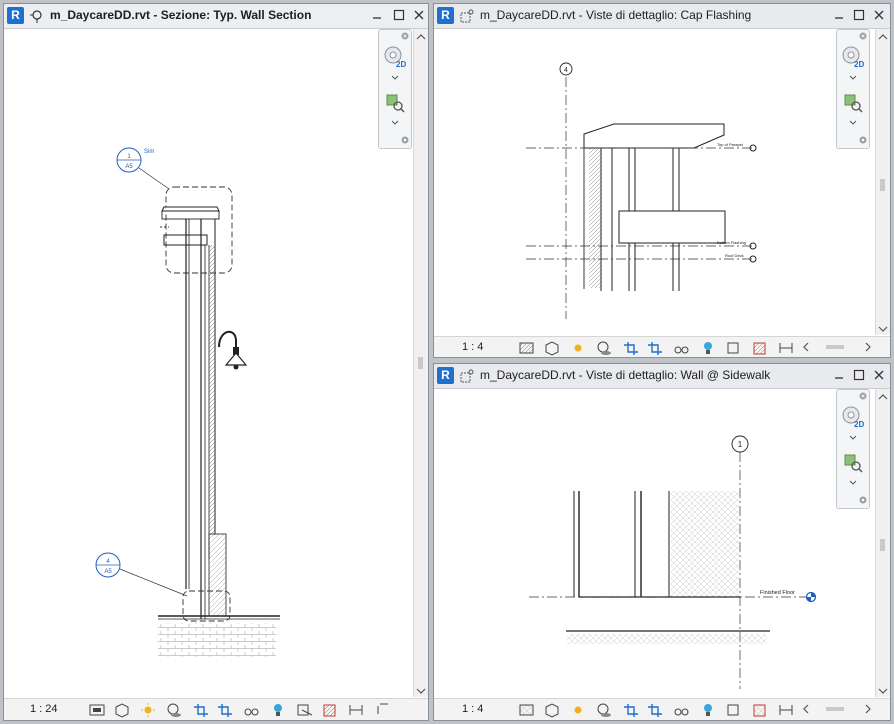 The height and width of the screenshot is (724, 894). I want to click on view-scale: 1 : 24, so click(44, 709).